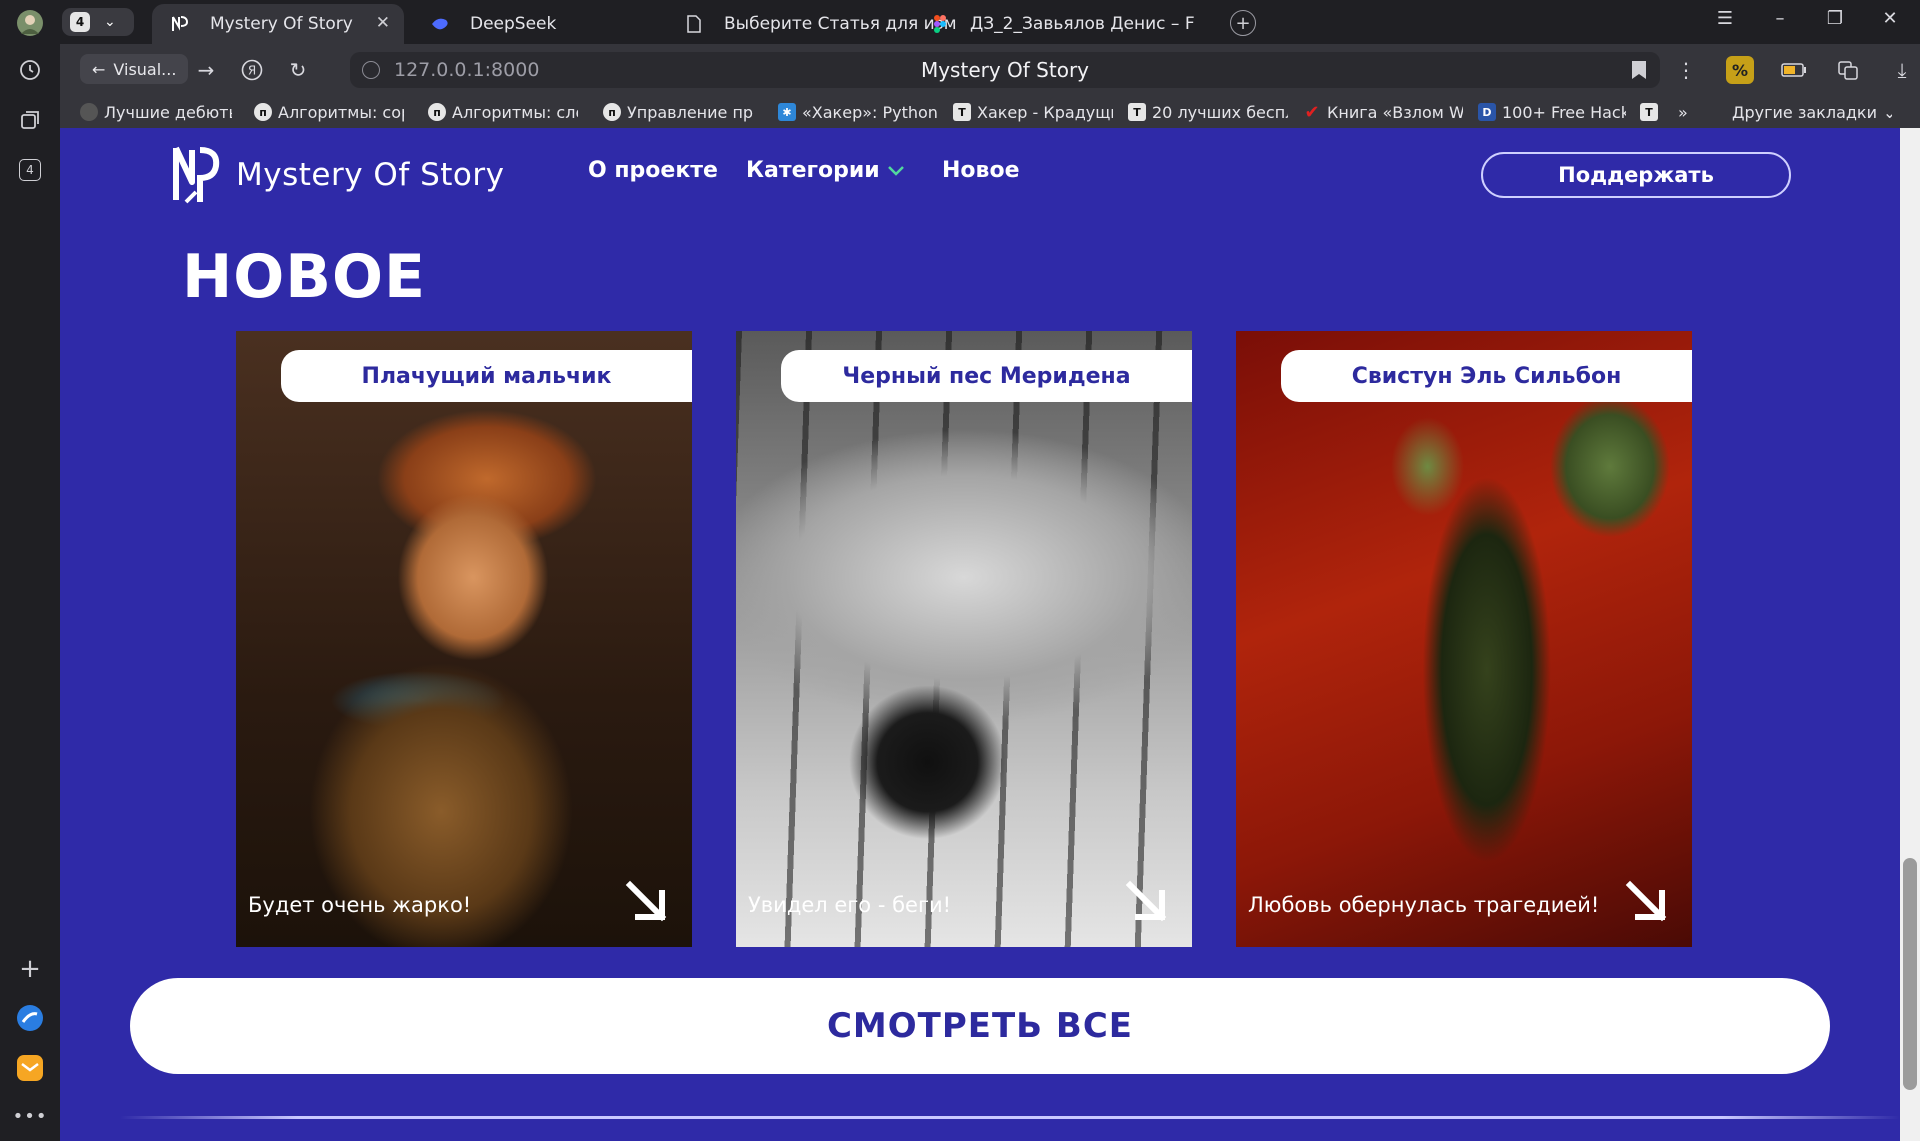 The width and height of the screenshot is (1920, 1141). What do you see at coordinates (464, 639) in the screenshot?
I see `story-card: Плачущий мальчик Будет очень жарко!` at bounding box center [464, 639].